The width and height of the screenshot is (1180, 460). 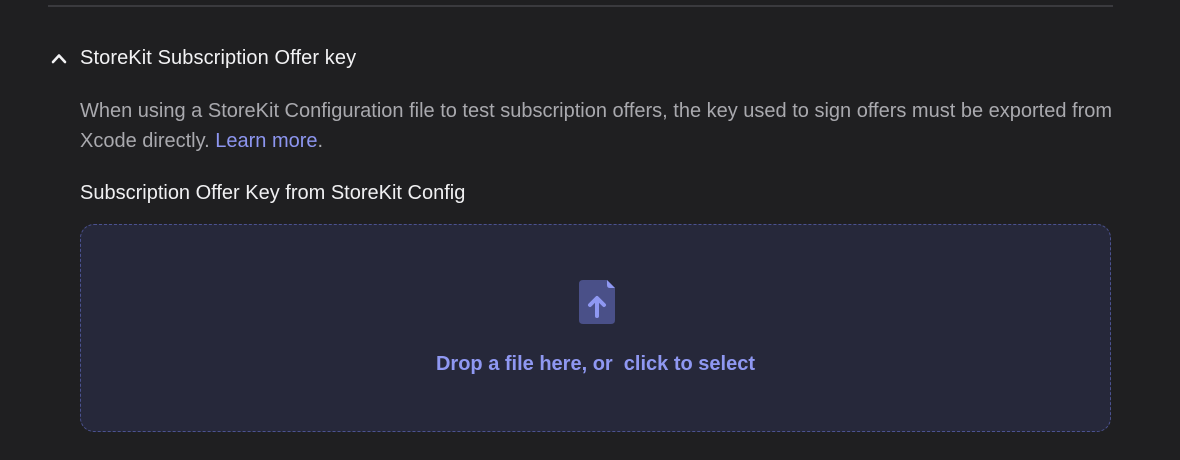 I want to click on learn-more-link: Learn more, so click(x=266, y=141).